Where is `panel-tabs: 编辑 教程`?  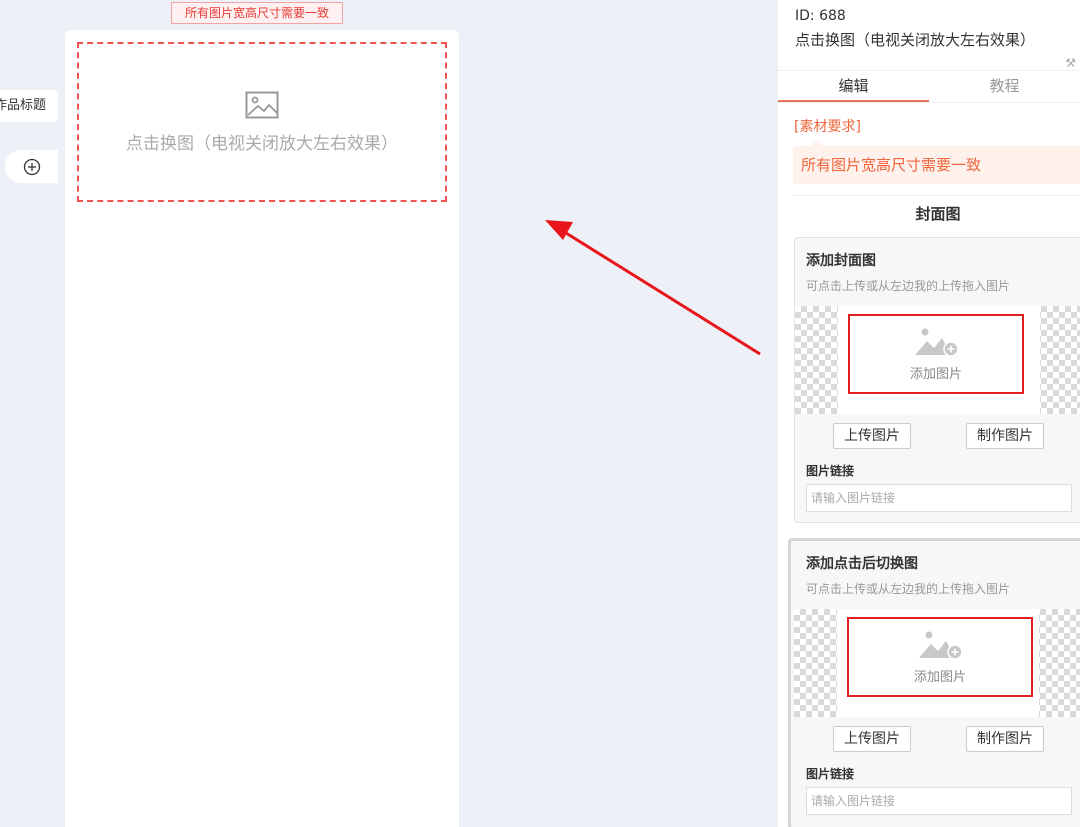
panel-tabs: 编辑 教程 is located at coordinates (929, 86).